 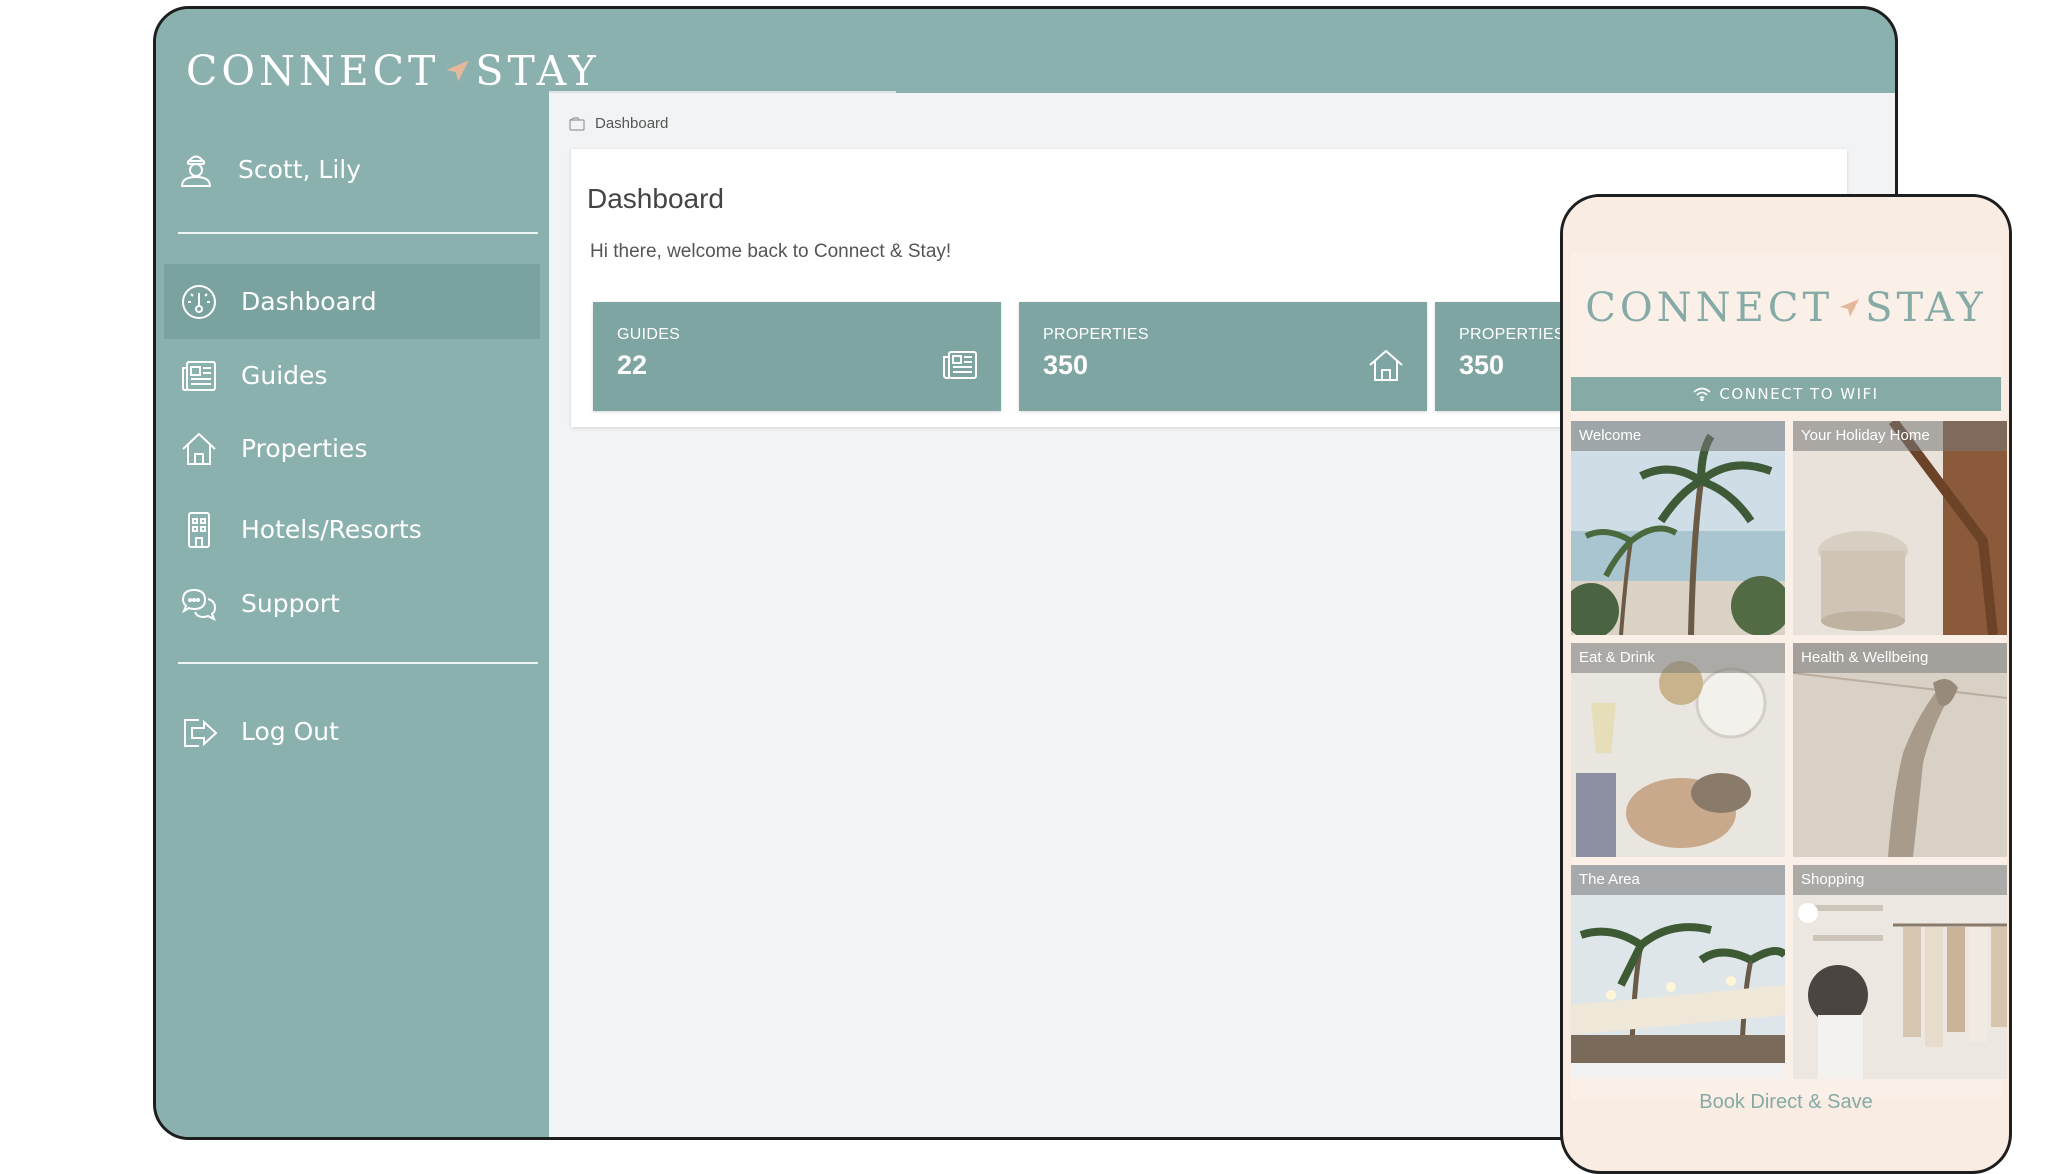 What do you see at coordinates (331, 529) in the screenshot?
I see `sidebar-item-label: Hotels/Resorts` at bounding box center [331, 529].